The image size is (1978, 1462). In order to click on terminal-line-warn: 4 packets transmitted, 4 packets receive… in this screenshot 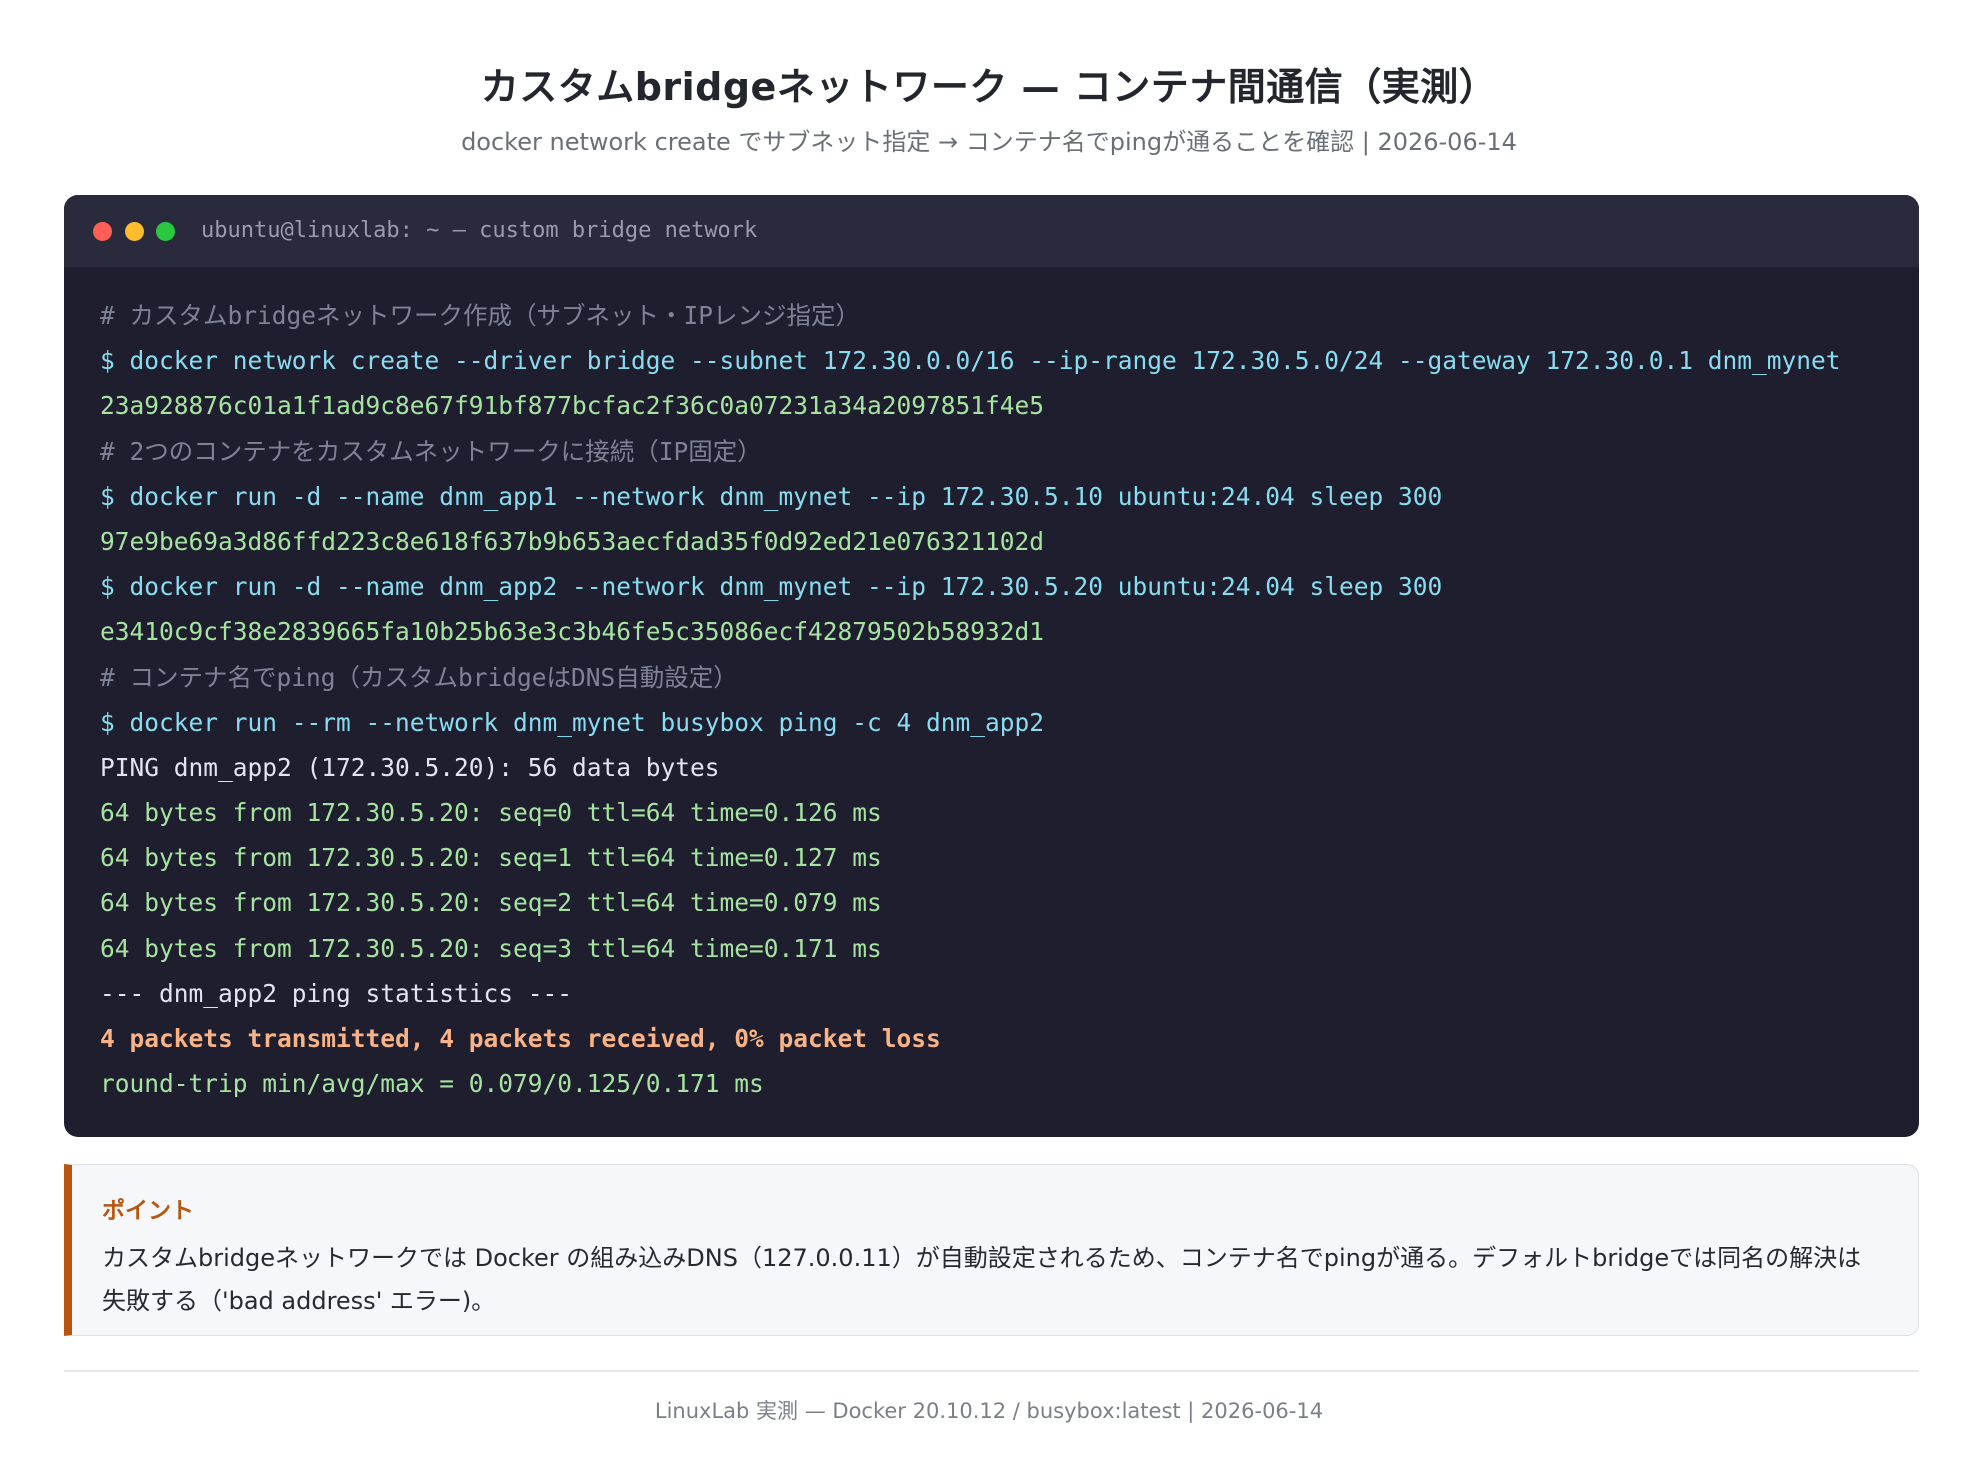, I will do `click(520, 1038)`.